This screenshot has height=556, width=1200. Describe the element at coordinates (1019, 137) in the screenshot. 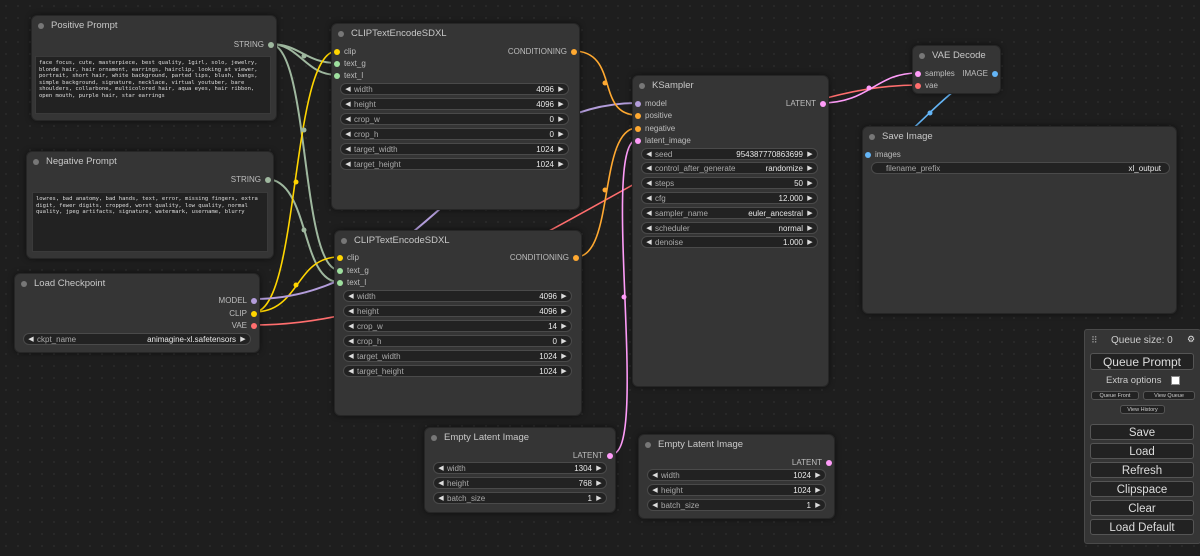

I see `node-title: Save Image` at that location.